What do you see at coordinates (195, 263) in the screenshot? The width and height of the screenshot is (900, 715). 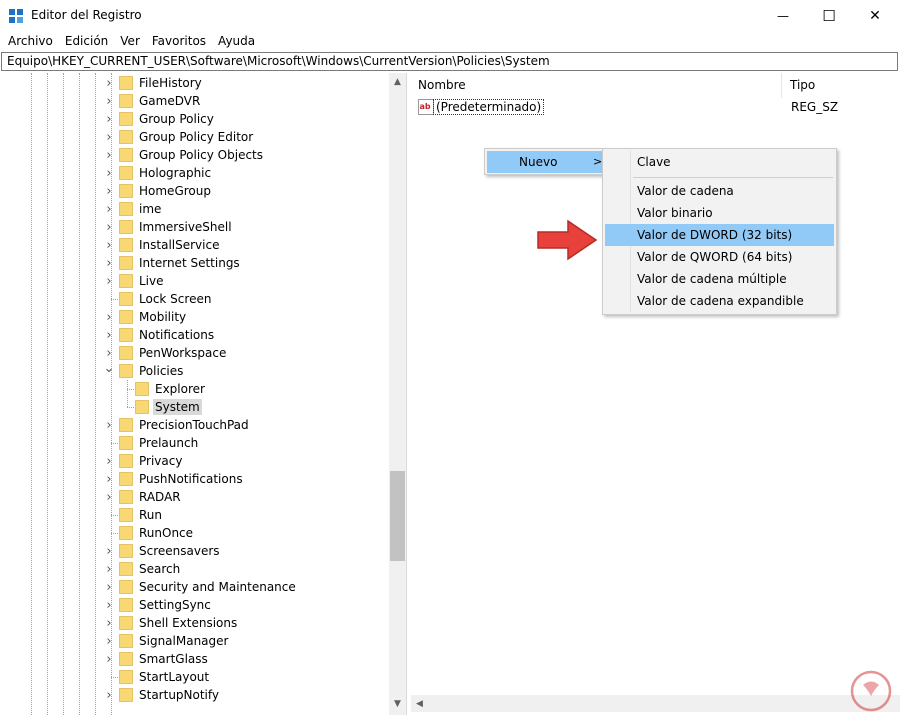 I see `tree-item: › Internet Settings` at bounding box center [195, 263].